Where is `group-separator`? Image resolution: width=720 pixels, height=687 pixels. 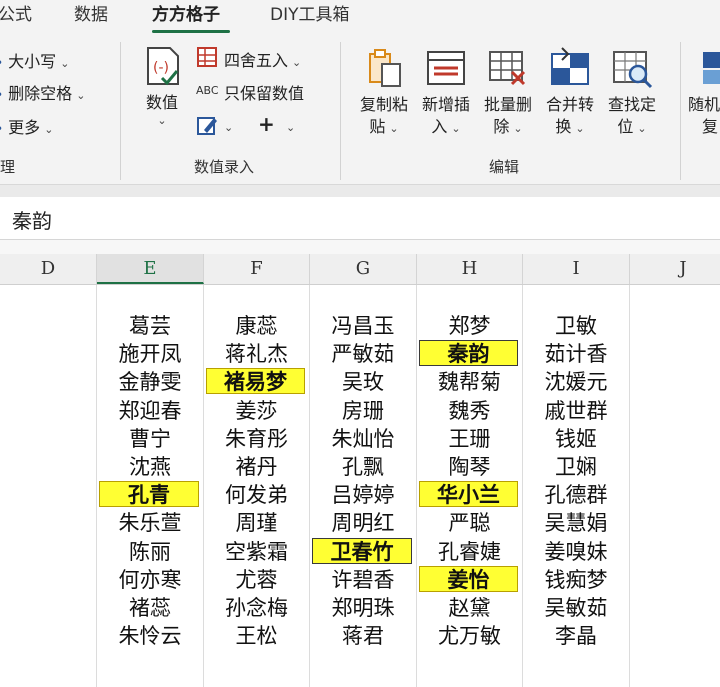 group-separator is located at coordinates (680, 111).